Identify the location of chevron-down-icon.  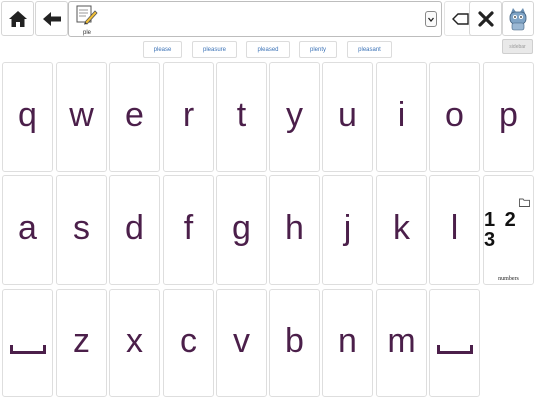
(431, 19).